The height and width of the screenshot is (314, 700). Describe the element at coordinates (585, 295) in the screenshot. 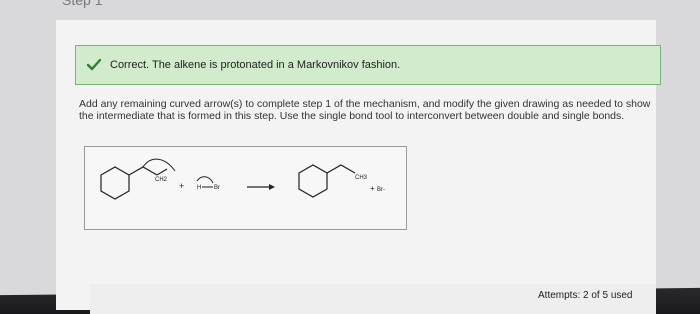

I see `attempts-counter: Attempts: 2 of 5 used` at that location.